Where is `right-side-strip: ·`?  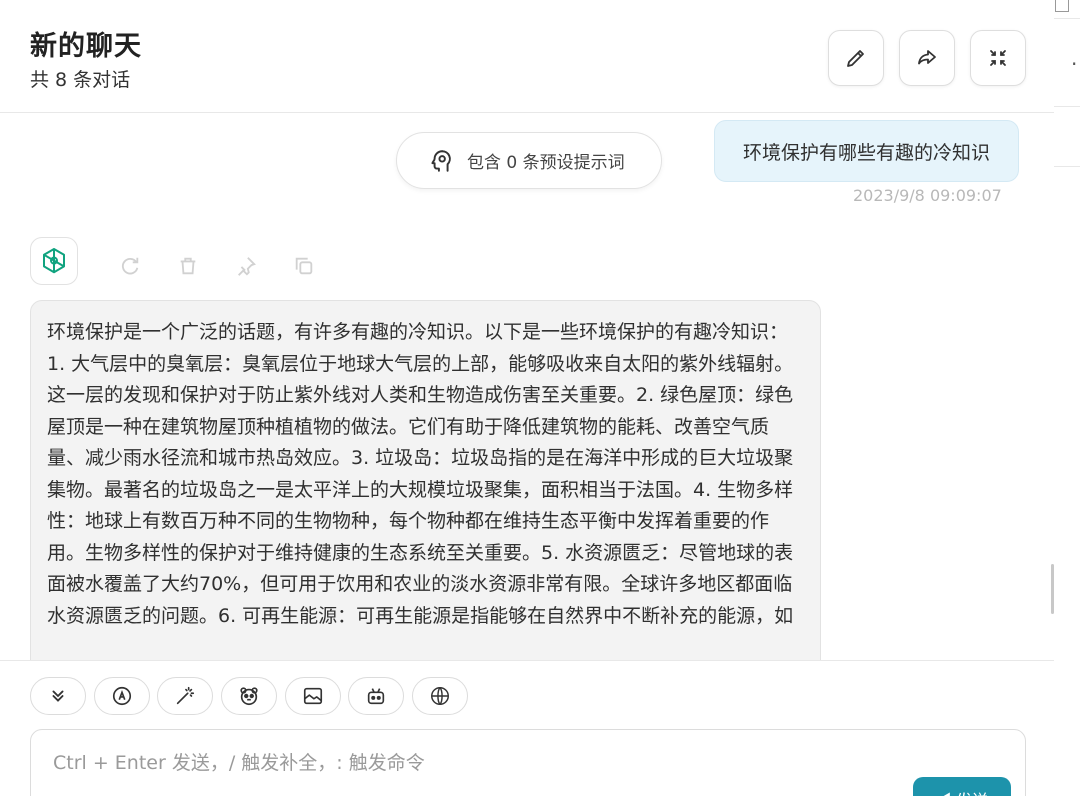 right-side-strip: · is located at coordinates (1067, 398).